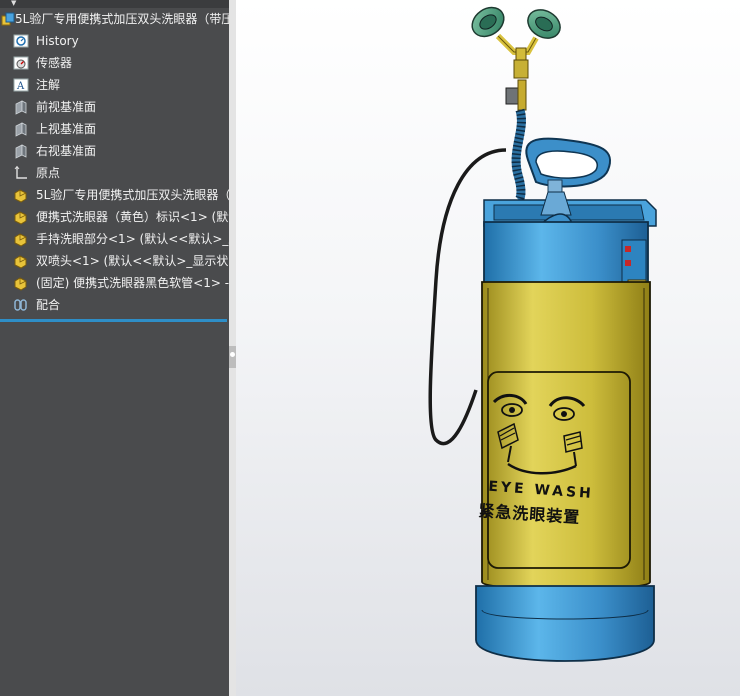  Describe the element at coordinates (21, 63) in the screenshot. I see `sensor-icon` at that location.